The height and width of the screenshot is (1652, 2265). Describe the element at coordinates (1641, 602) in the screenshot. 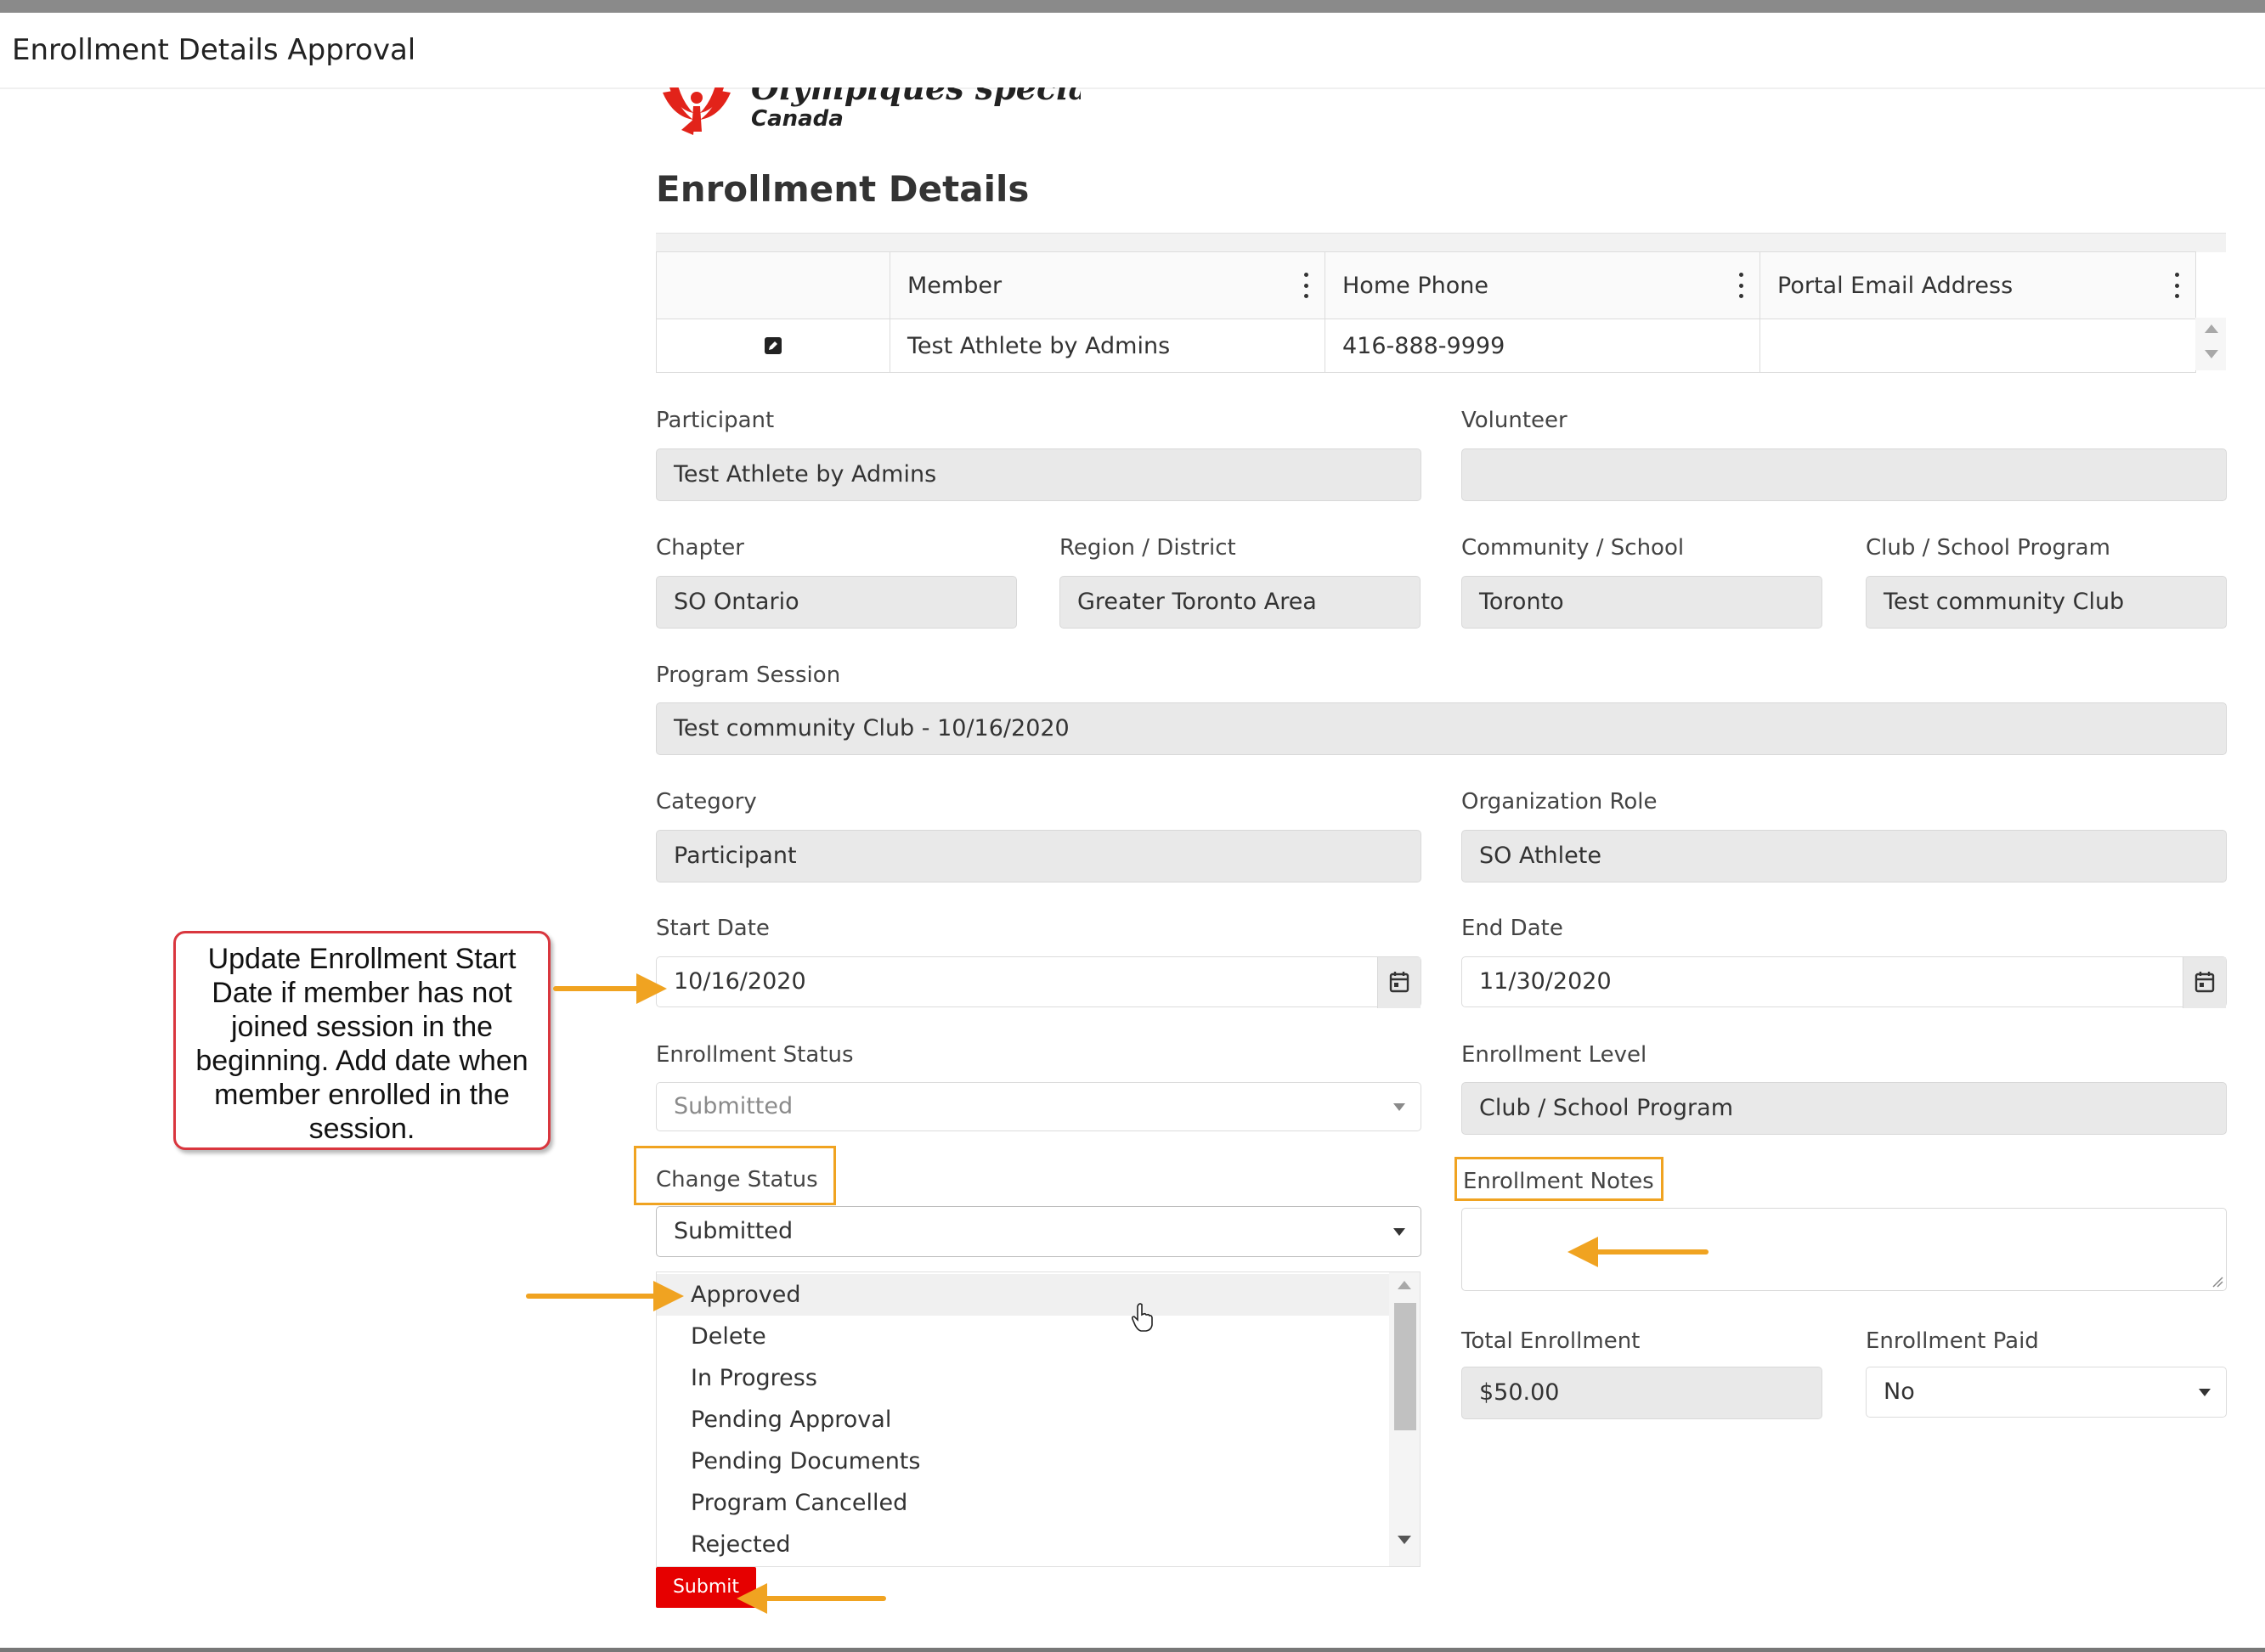

I see `community-field: Toronto` at that location.